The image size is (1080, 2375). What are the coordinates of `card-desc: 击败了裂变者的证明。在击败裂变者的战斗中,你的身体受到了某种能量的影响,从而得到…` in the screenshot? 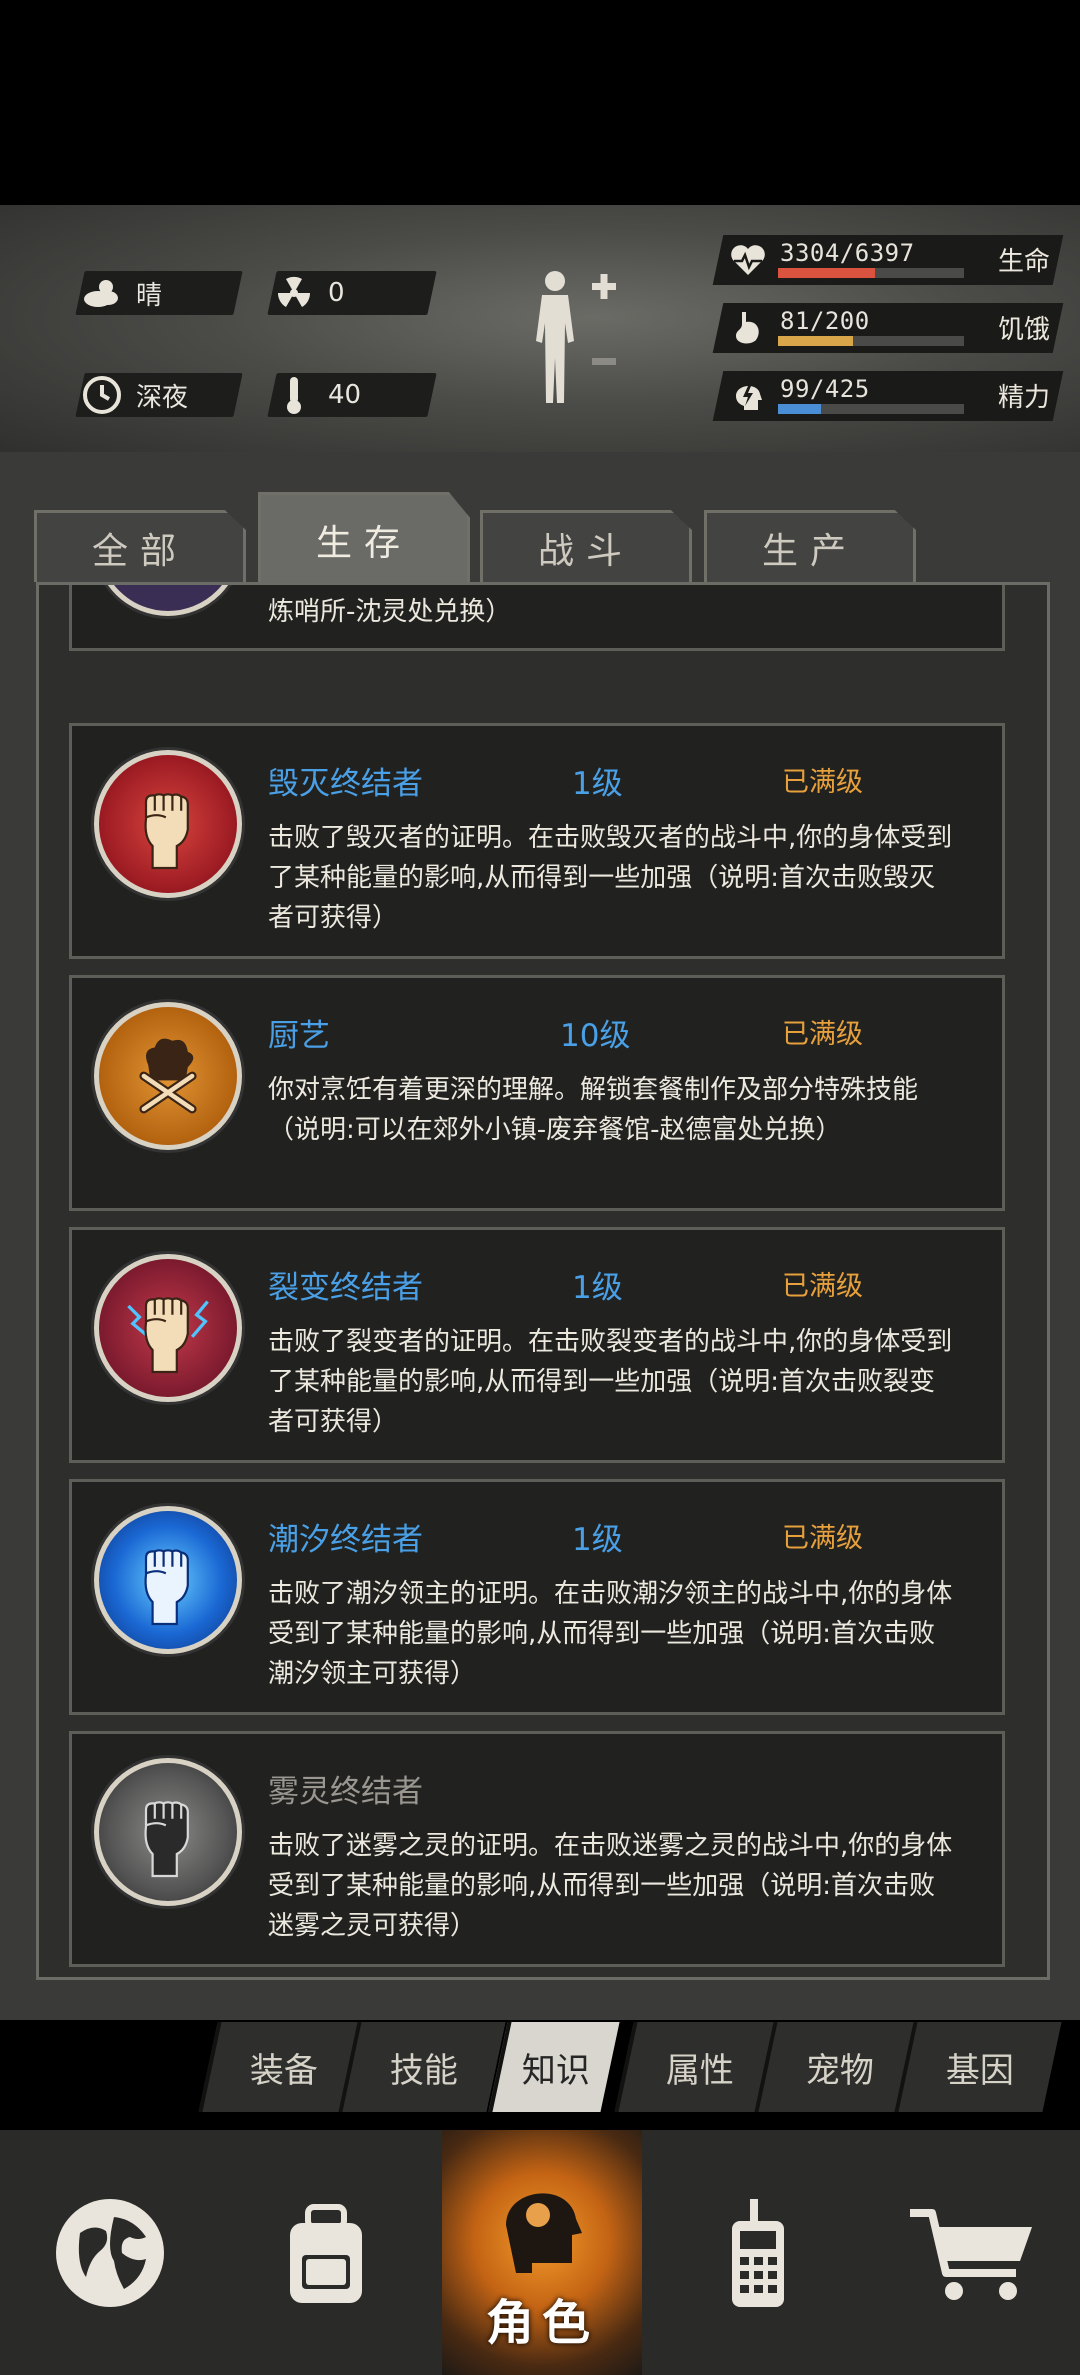 It's located at (610, 1382).